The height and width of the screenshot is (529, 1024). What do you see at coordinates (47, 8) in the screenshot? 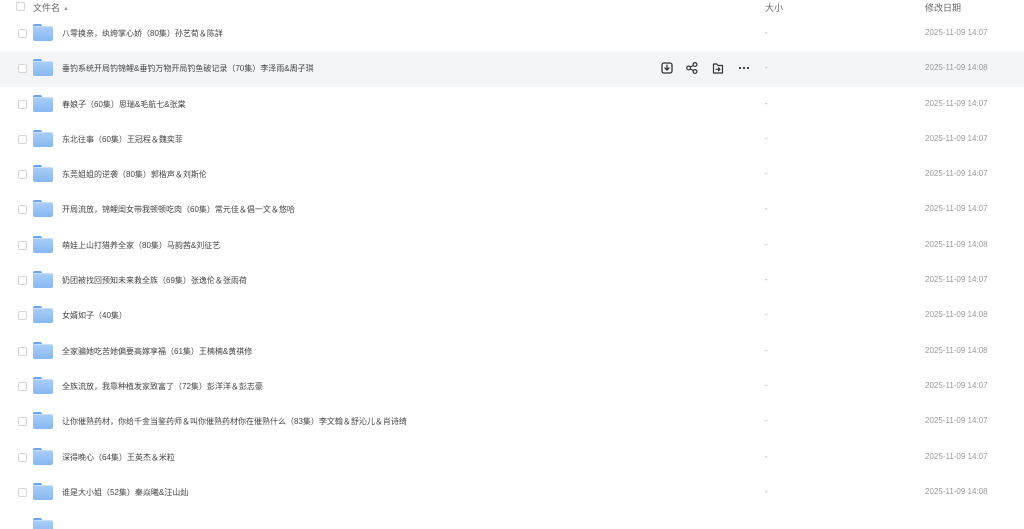
I see `column-header-name-label: 文件名` at bounding box center [47, 8].